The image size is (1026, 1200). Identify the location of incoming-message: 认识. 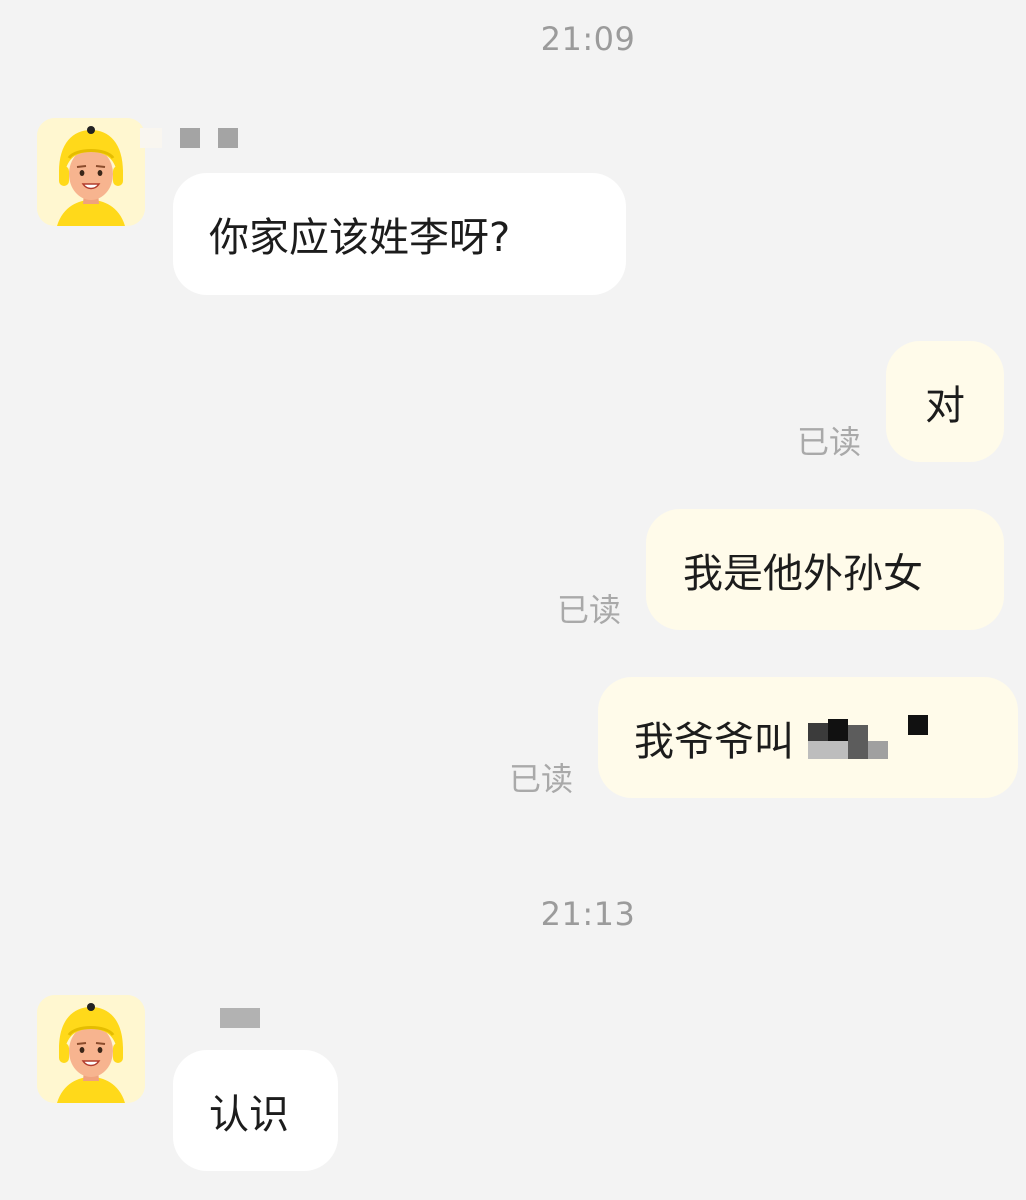
(255, 1110).